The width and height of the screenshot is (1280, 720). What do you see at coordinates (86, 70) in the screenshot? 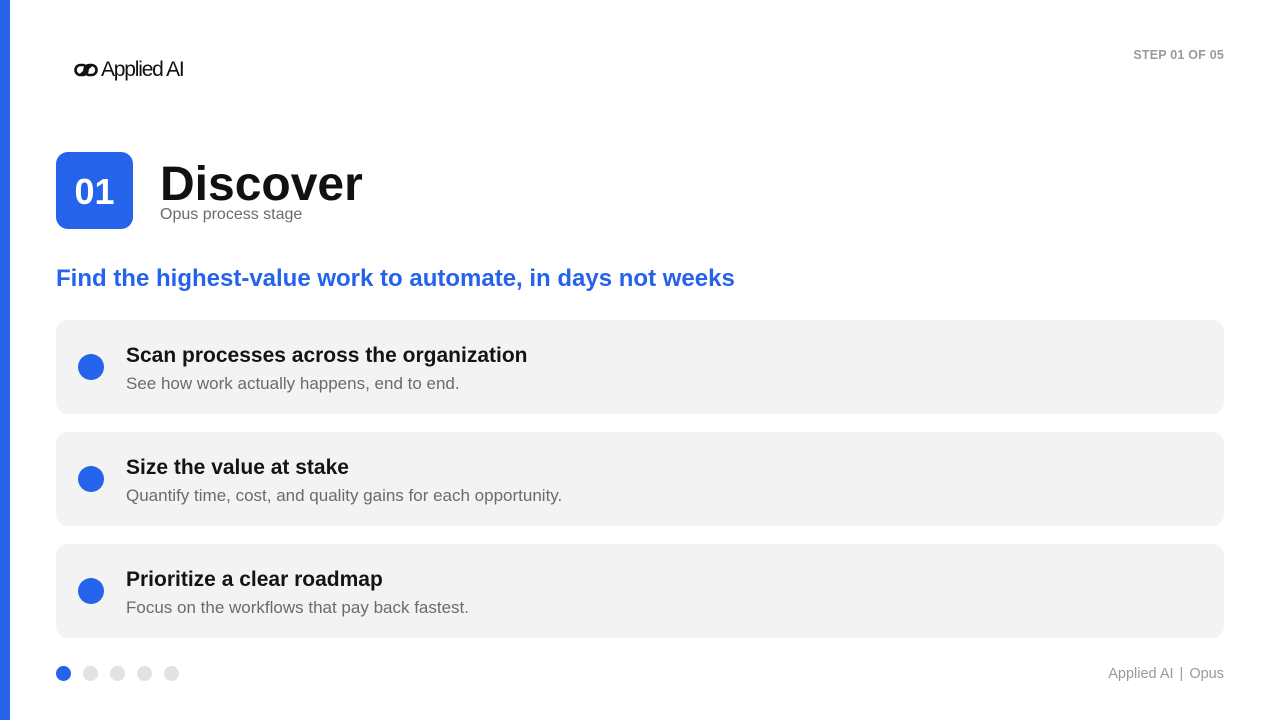
I see `linked-rings-logo-icon` at bounding box center [86, 70].